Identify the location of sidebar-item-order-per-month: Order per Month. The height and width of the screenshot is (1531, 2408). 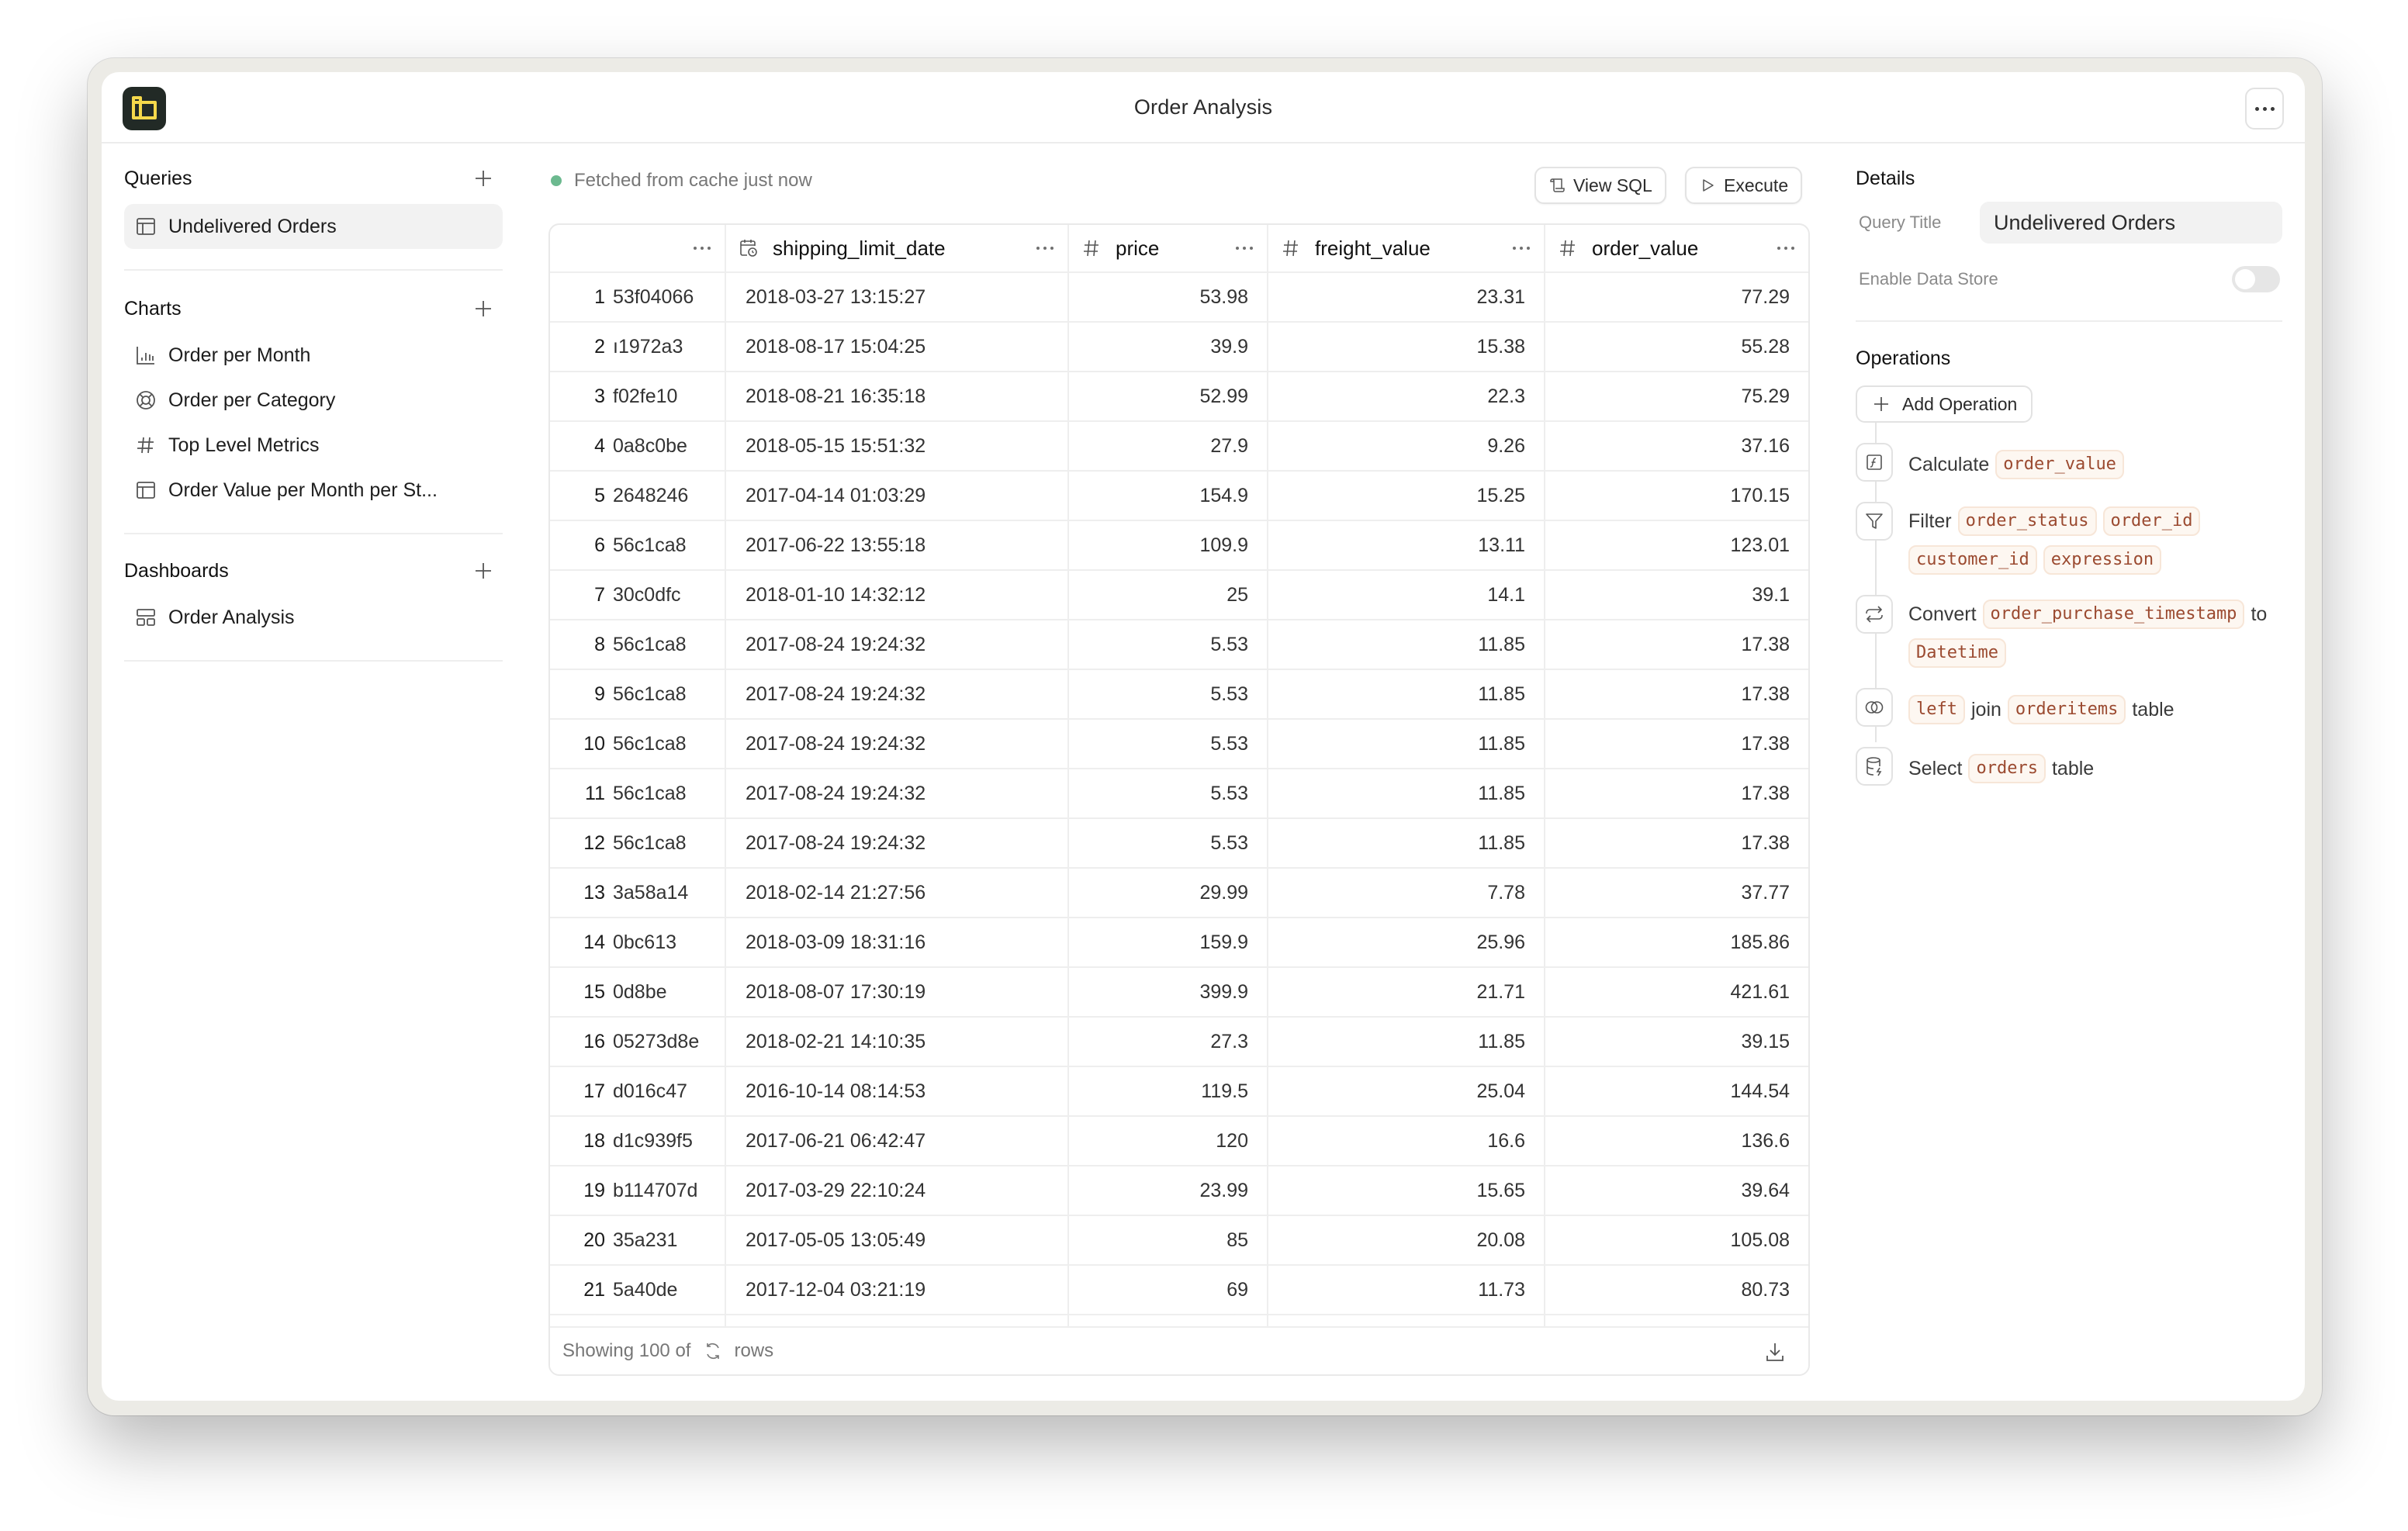
(313, 355).